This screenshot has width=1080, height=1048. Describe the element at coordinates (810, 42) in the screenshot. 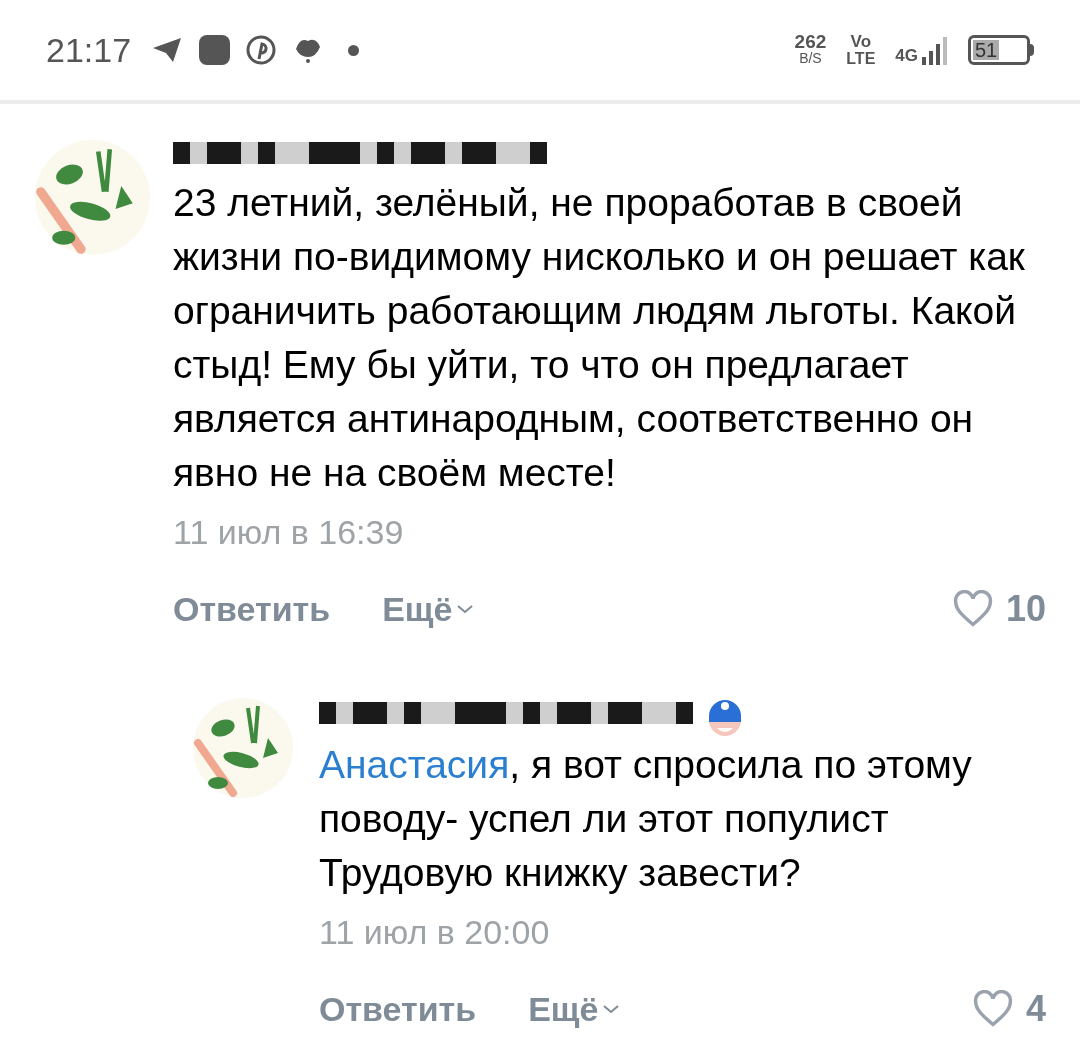

I see `network-speed-value: 262` at that location.